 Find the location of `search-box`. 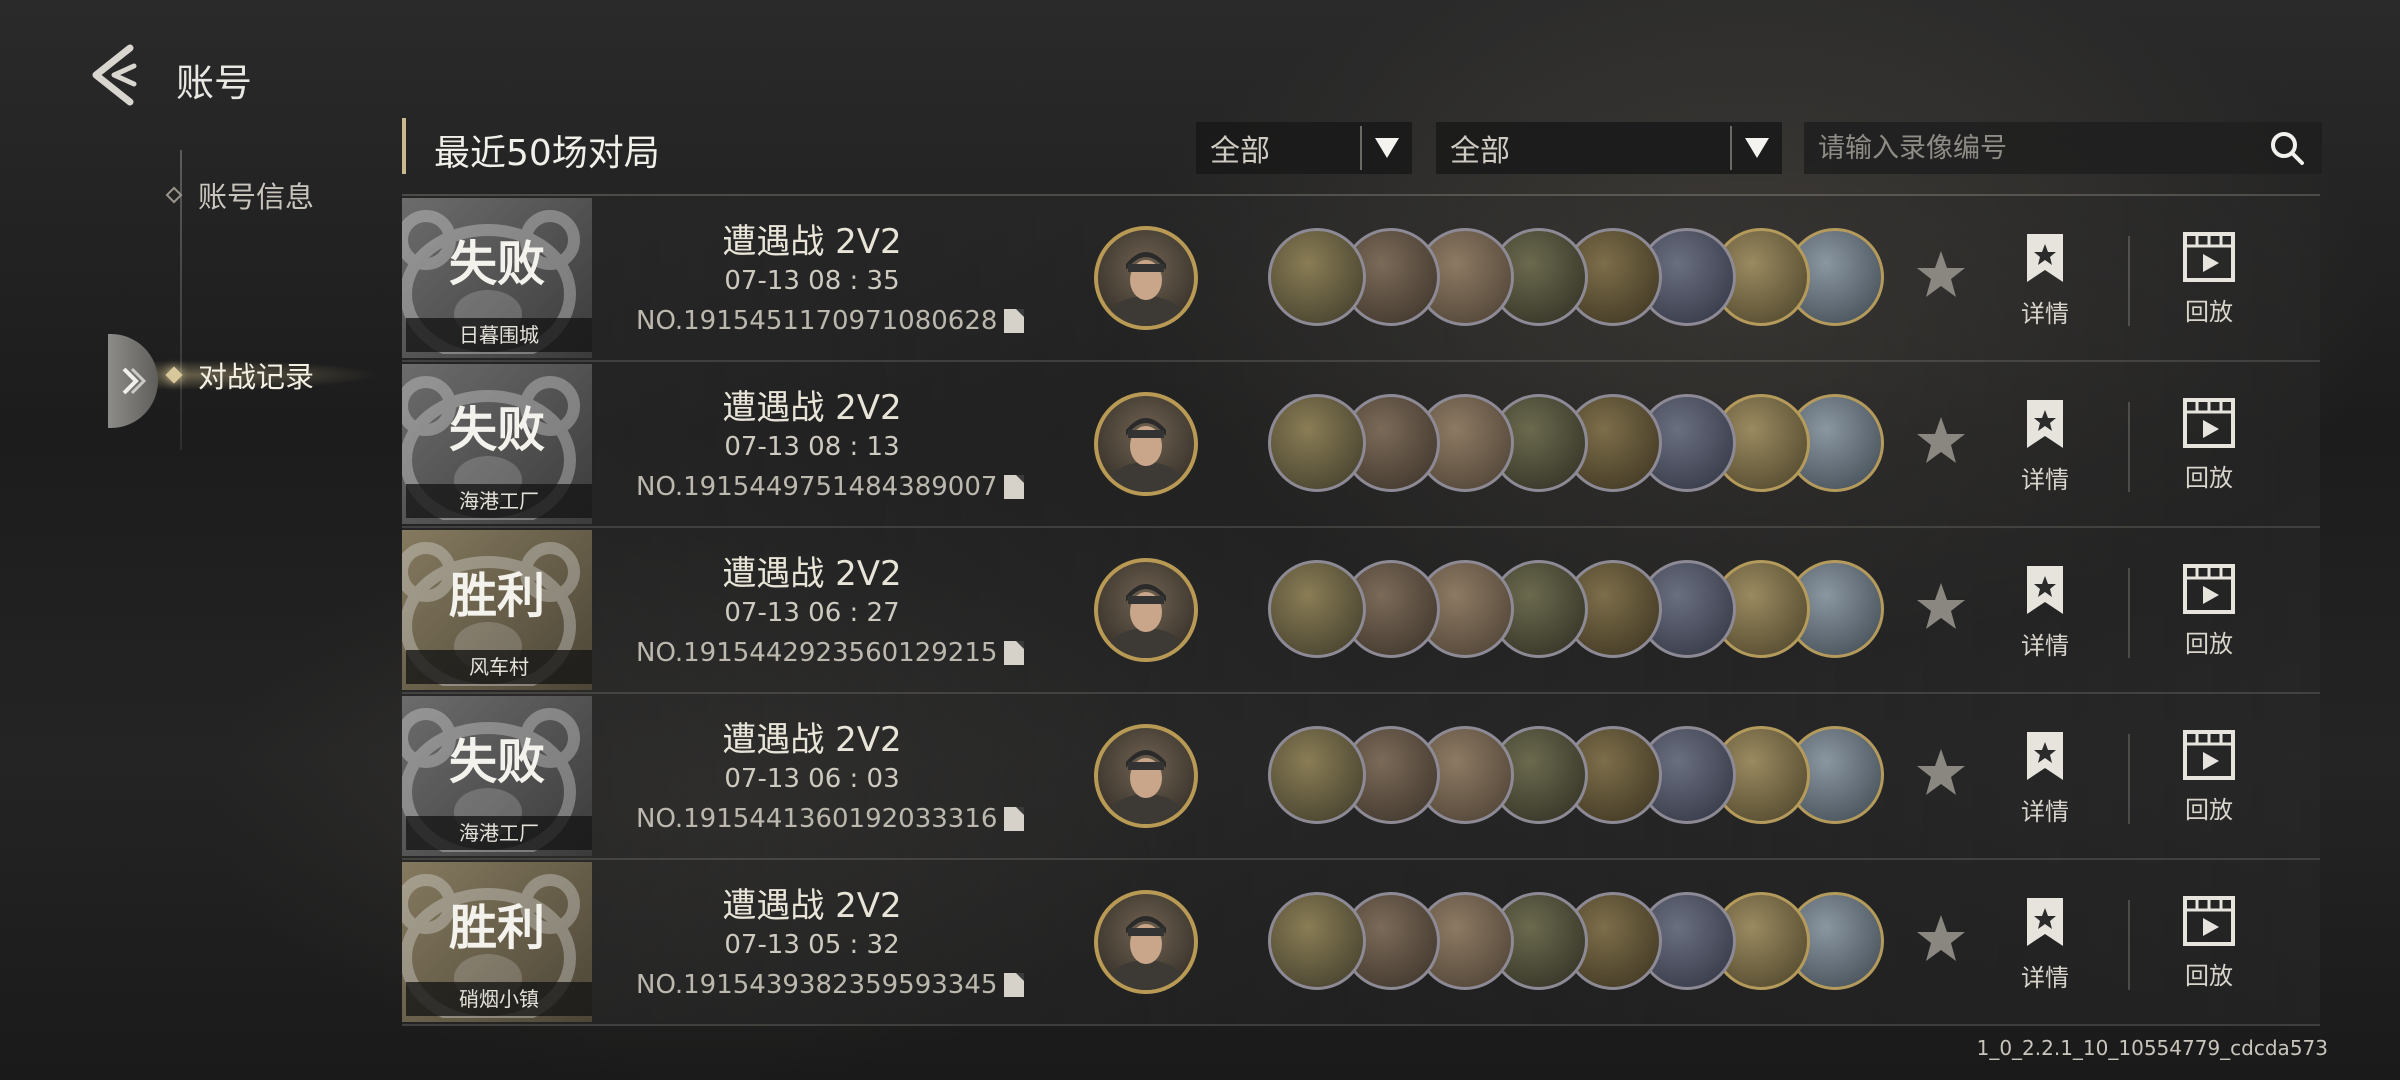

search-box is located at coordinates (2063, 148).